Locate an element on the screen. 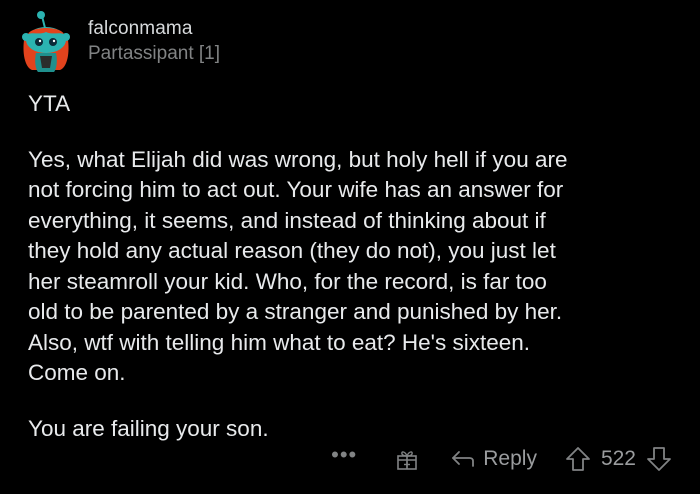  reply-button: Reply is located at coordinates (493, 459).